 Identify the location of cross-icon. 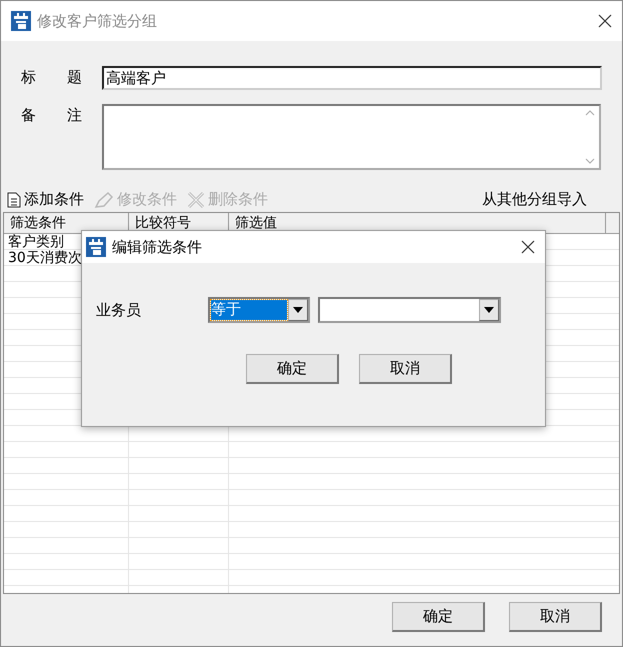
(196, 199).